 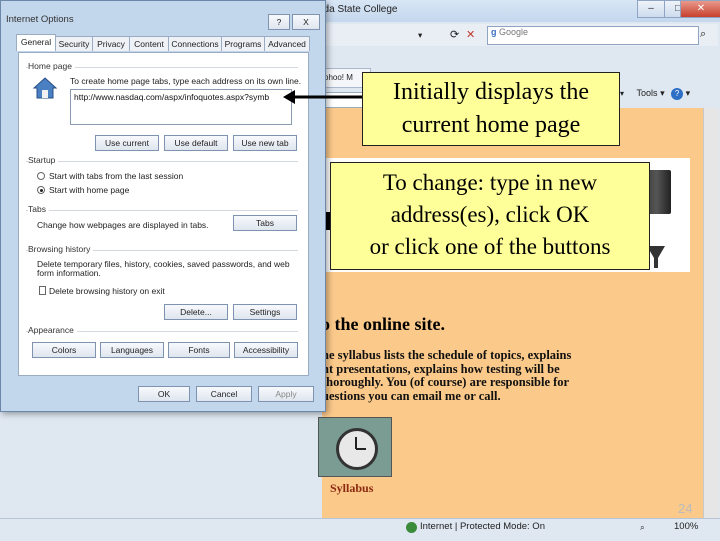 I want to click on startup-last-session-label: Start with tabs from the last session, so click(x=116, y=176).